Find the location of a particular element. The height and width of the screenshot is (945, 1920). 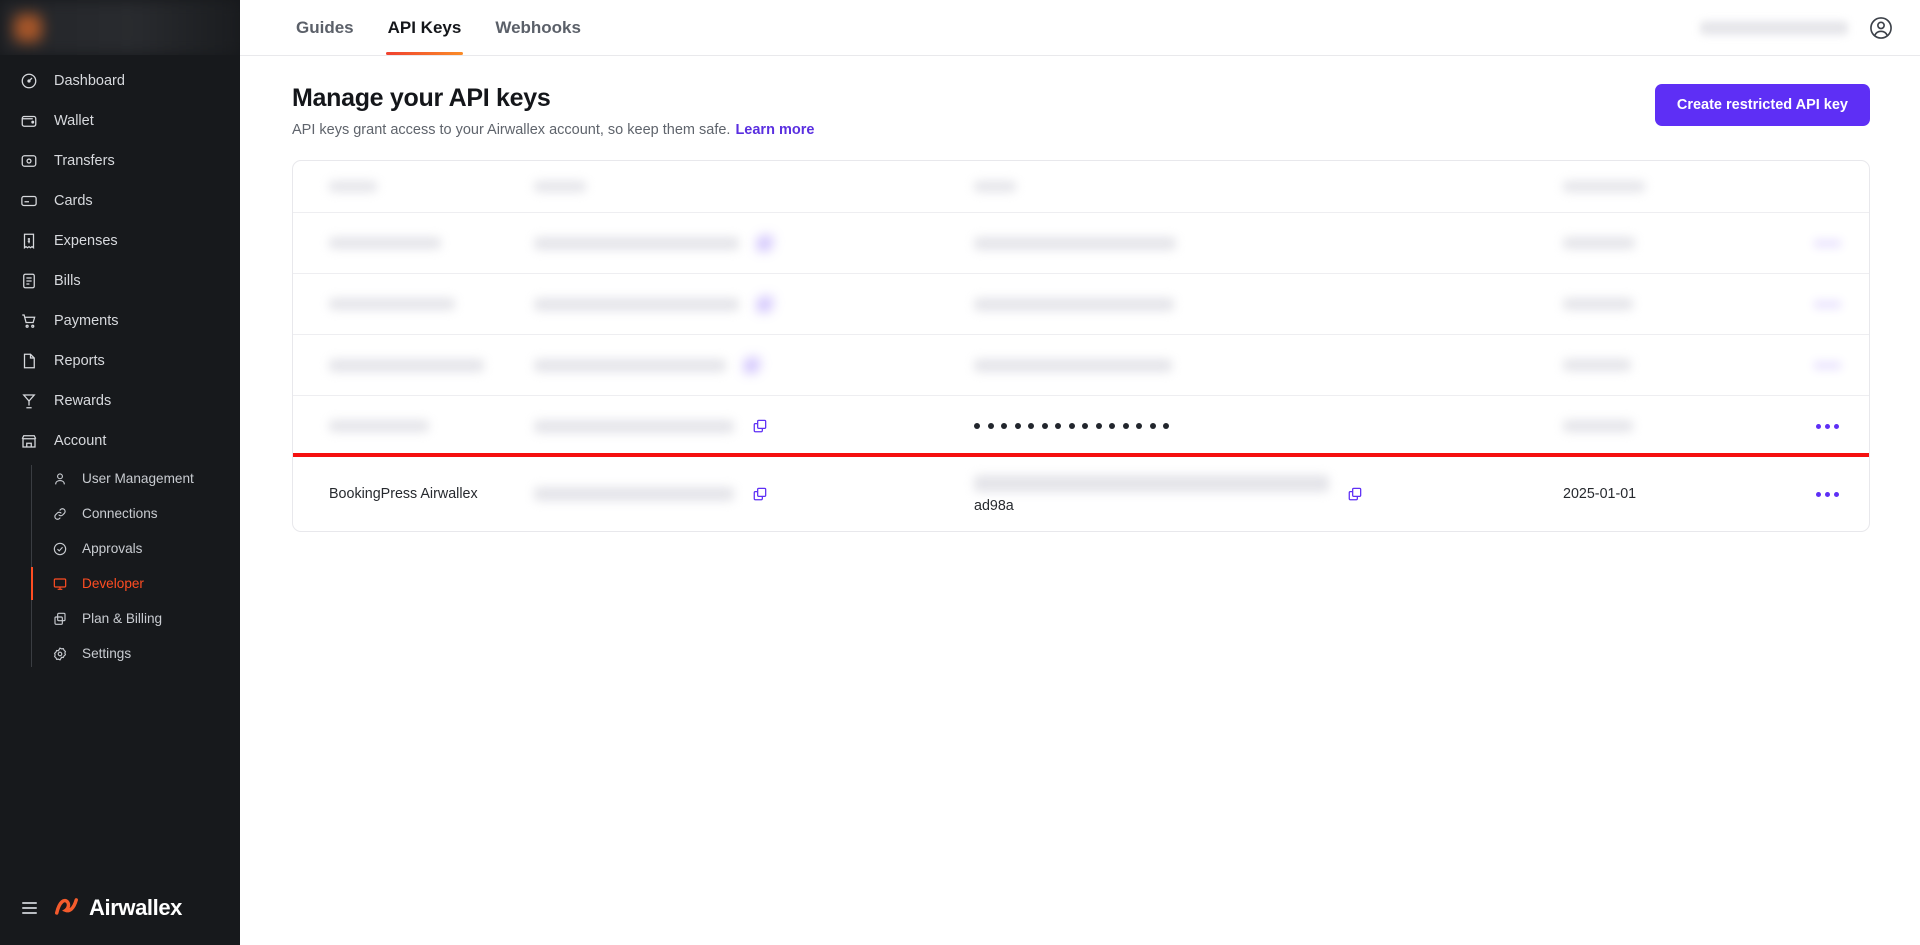

sidebar-item-payments: Payments is located at coordinates (120, 321).